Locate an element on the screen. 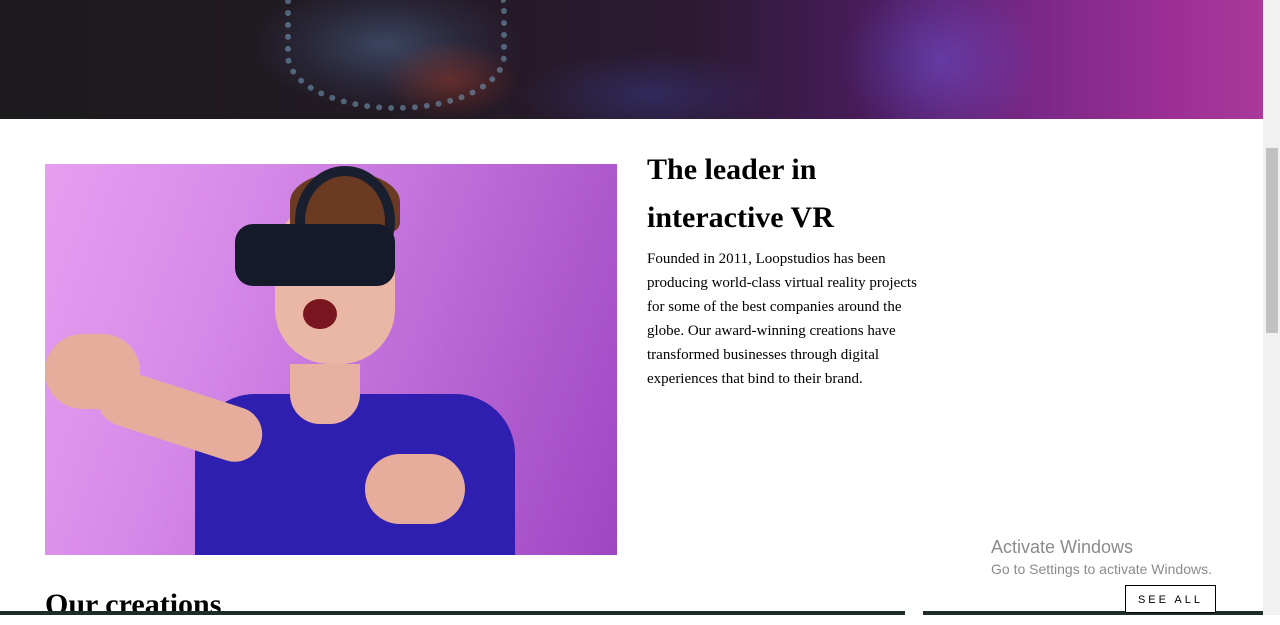 This screenshot has height=625, width=1280. watermark-subtitle: Go to Settings to activate Windows. is located at coordinates (1101, 569).